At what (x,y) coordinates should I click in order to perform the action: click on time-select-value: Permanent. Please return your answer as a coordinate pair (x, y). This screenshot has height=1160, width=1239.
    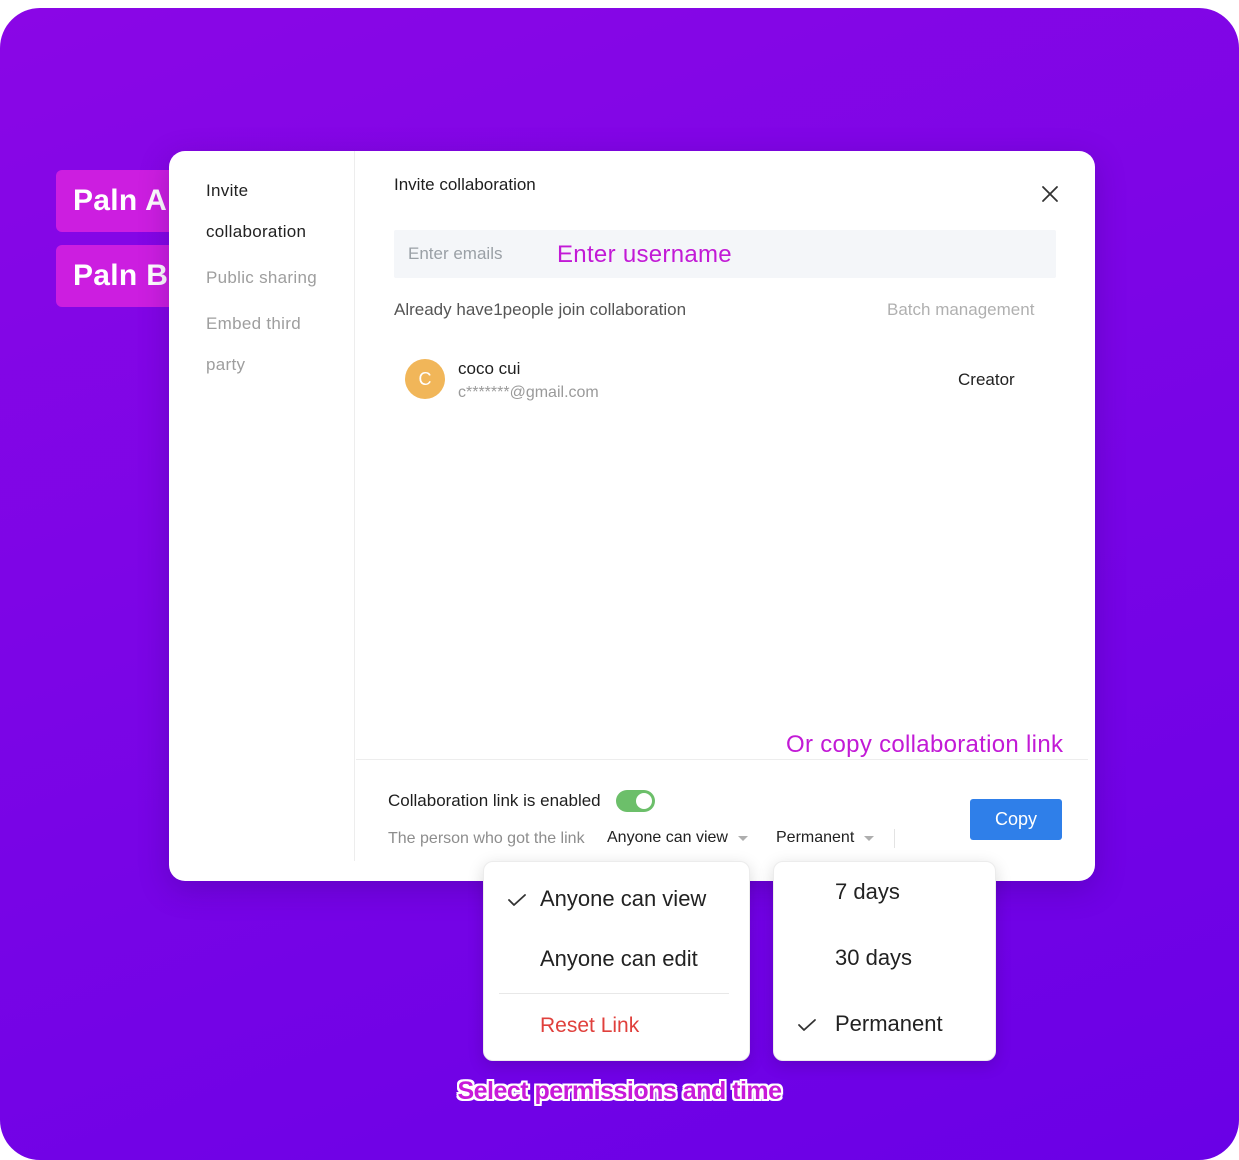
    Looking at the image, I should click on (815, 837).